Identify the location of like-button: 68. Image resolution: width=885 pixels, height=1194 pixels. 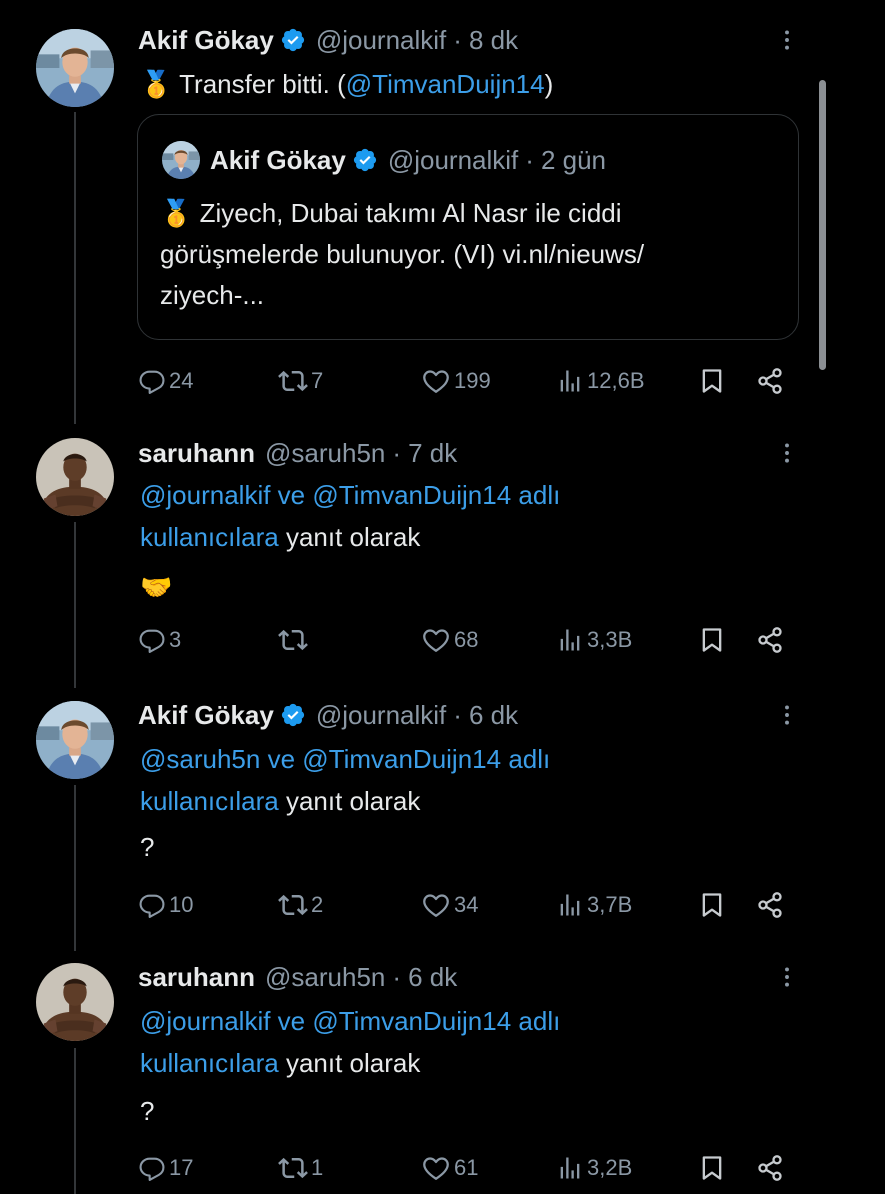
(449, 640).